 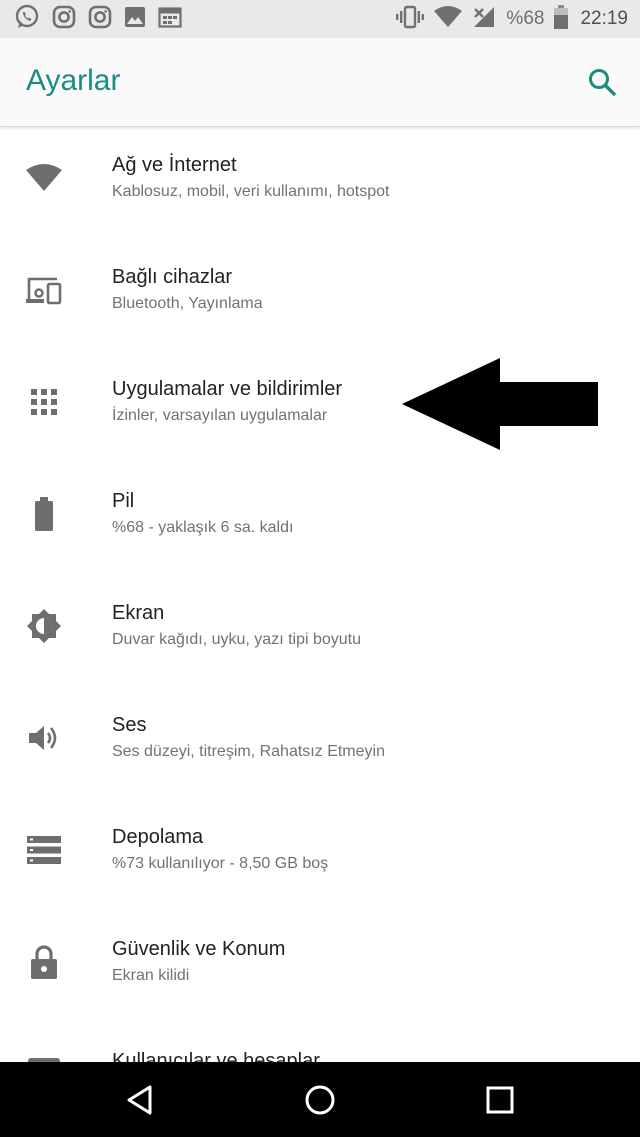 What do you see at coordinates (320, 19) in the screenshot?
I see `status-bar: %68 22:19` at bounding box center [320, 19].